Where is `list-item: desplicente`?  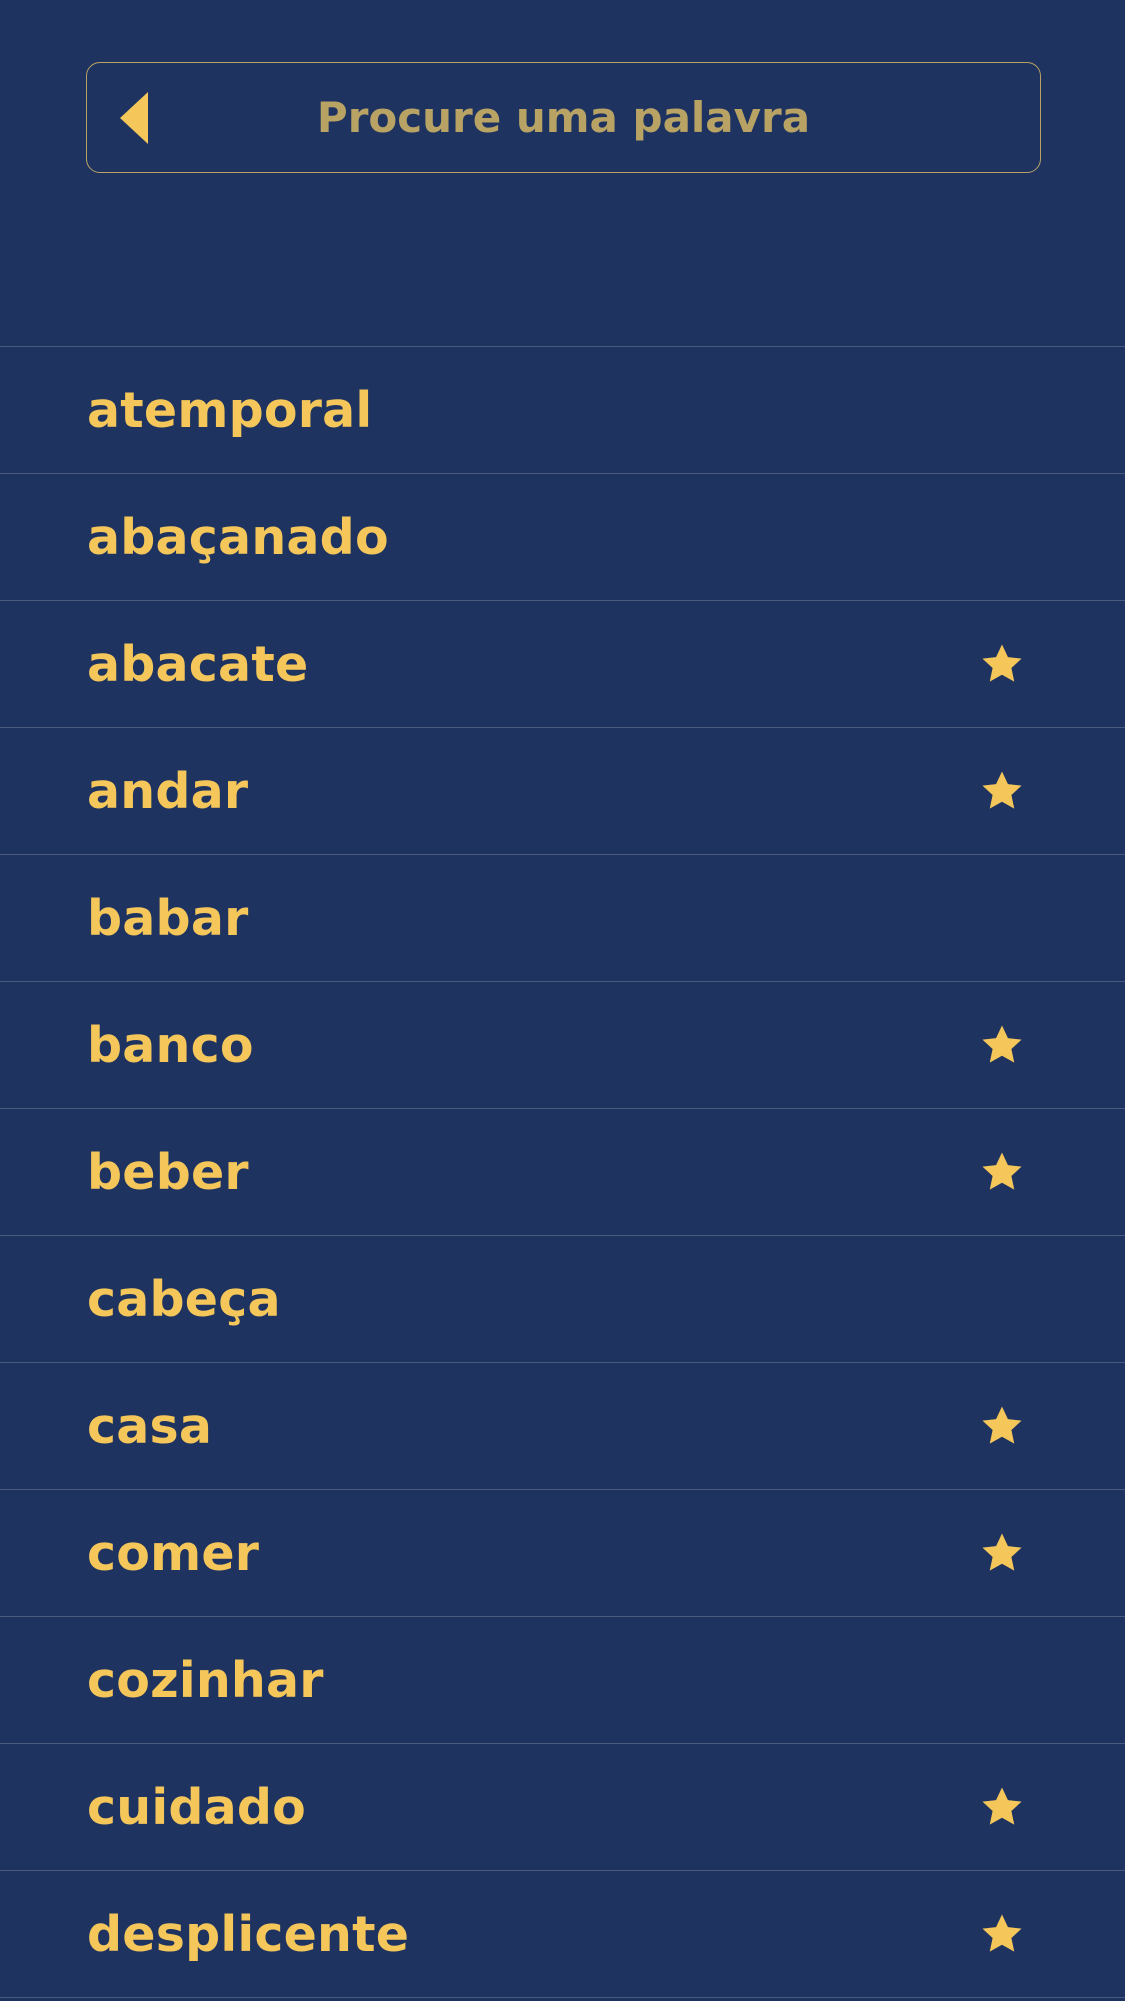
list-item: desplicente is located at coordinates (562, 1934).